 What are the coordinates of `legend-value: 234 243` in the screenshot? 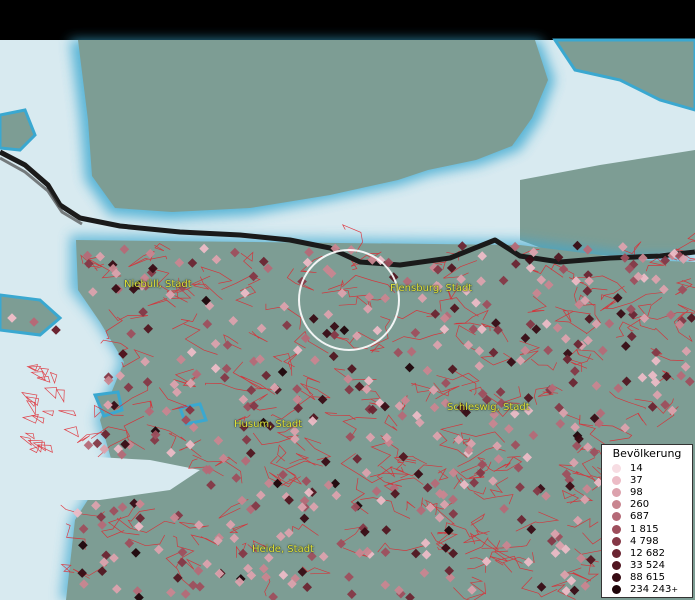 It's located at (651, 590).